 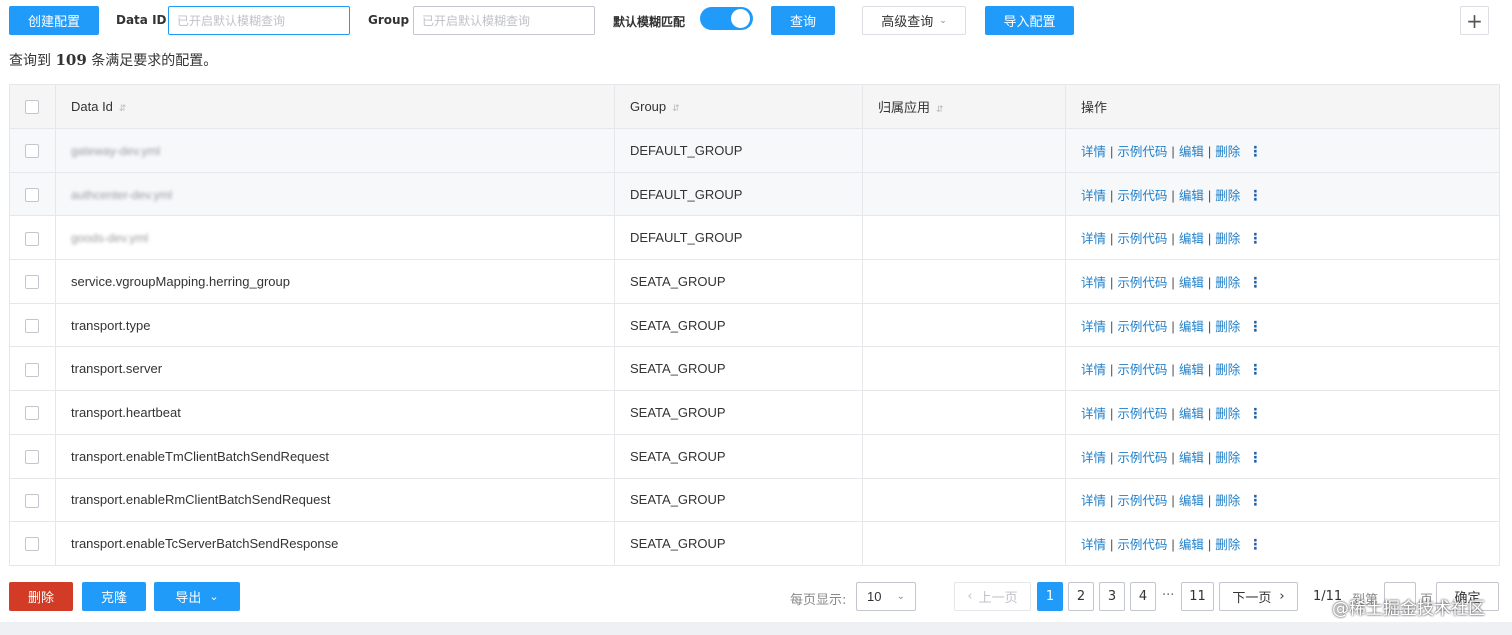 What do you see at coordinates (54, 20) in the screenshot?
I see `create-config-button: 创建配置` at bounding box center [54, 20].